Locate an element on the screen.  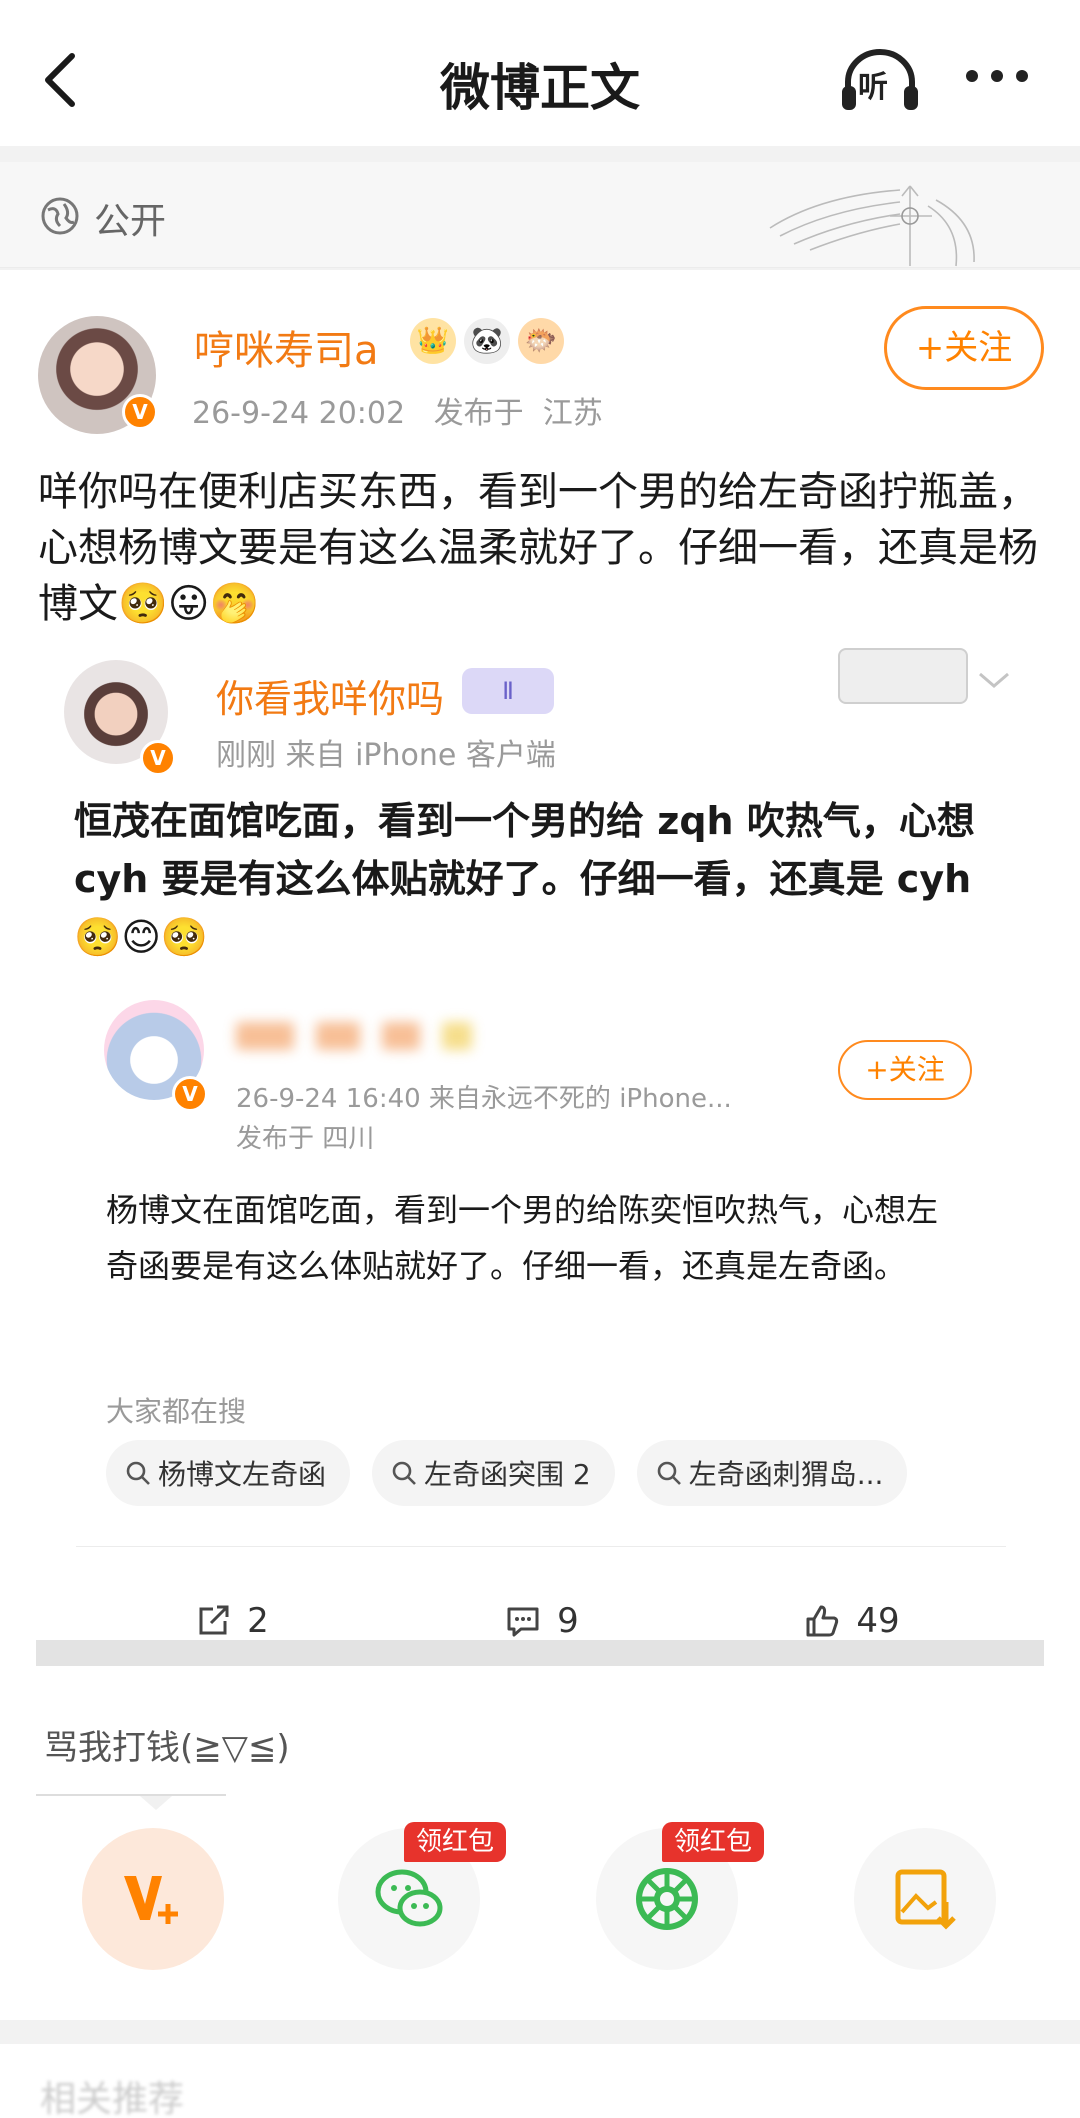
action-bar: 2 9 49 is located at coordinates (541, 1621).